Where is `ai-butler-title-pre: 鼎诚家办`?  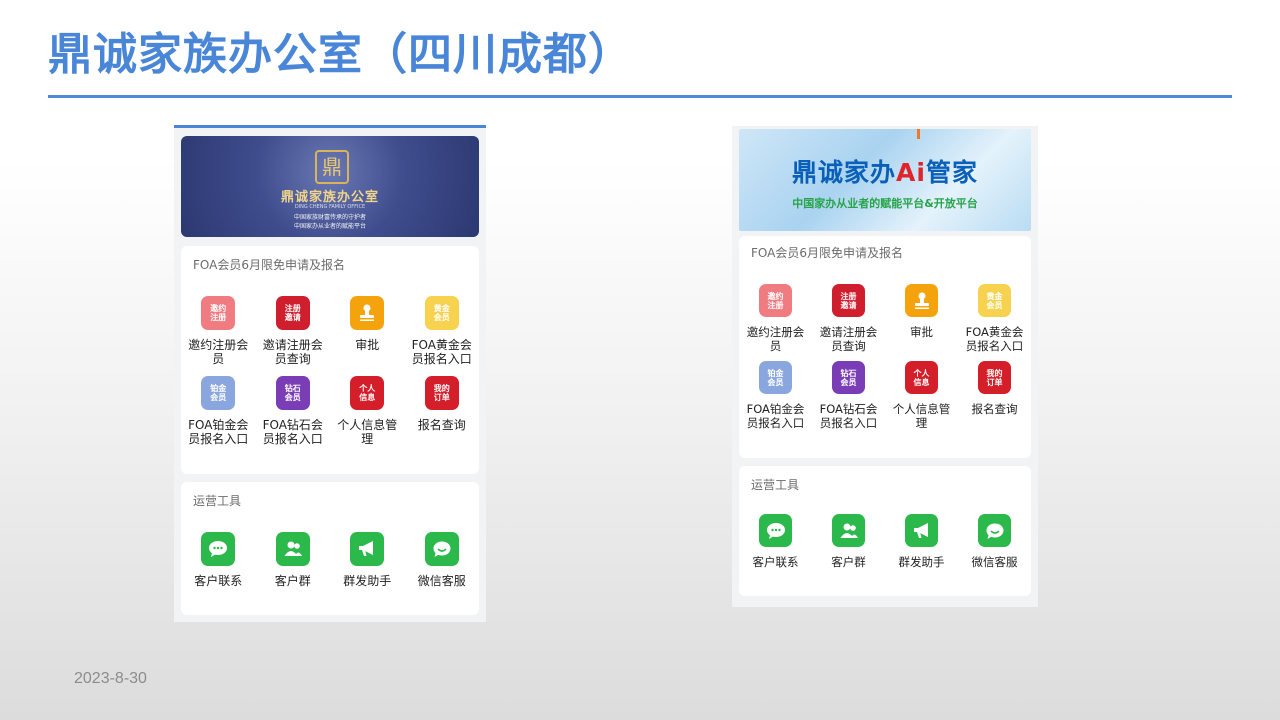
ai-butler-title-pre: 鼎诚家办 is located at coordinates (844, 172).